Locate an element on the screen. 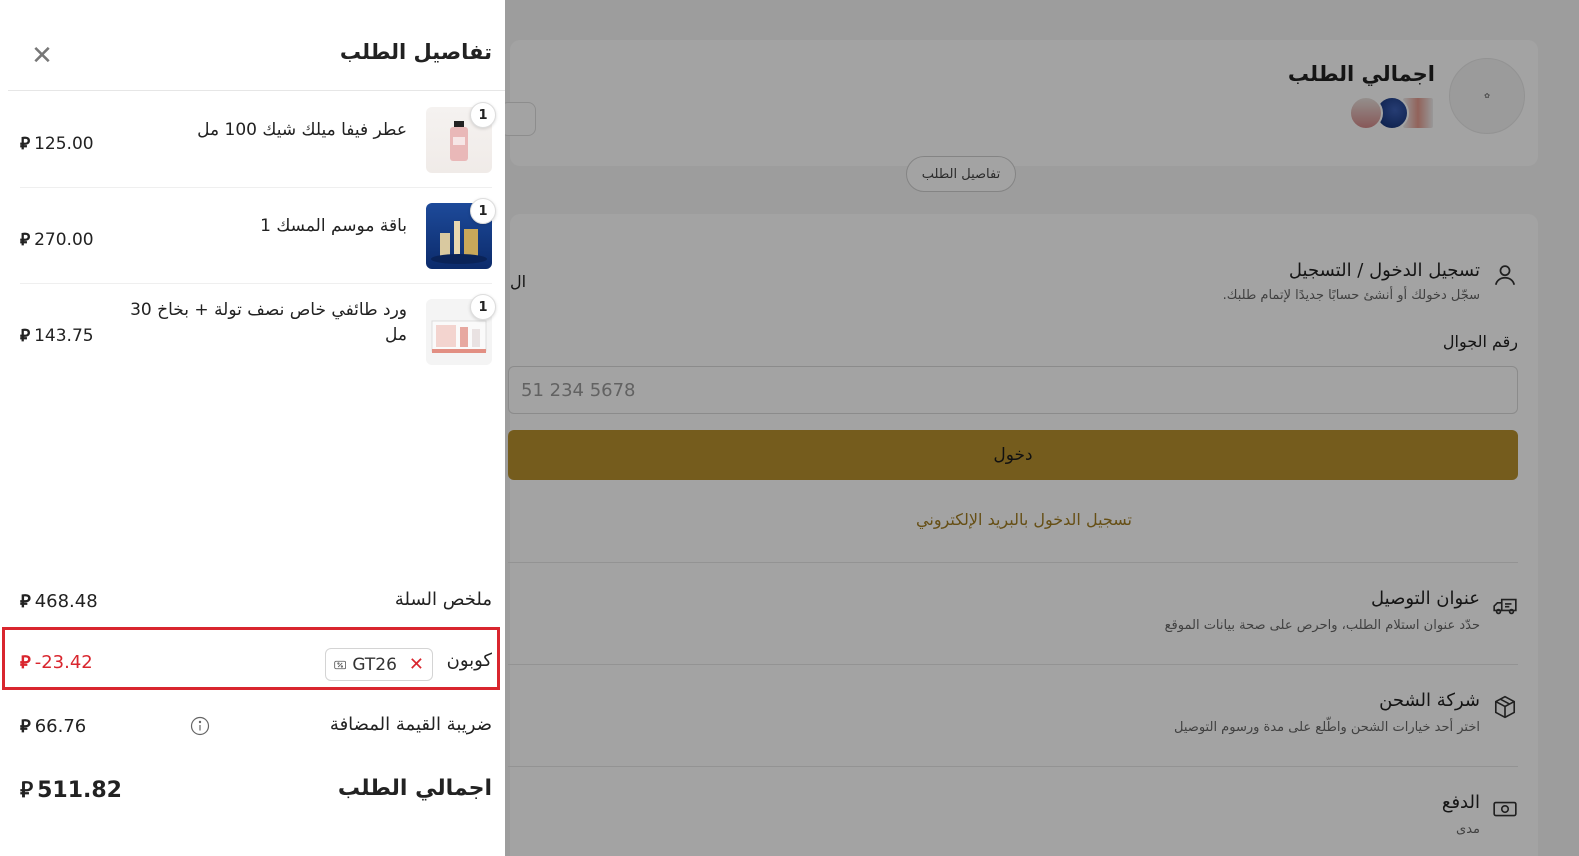  total-row: اجمالي الطلب ⃁ 511.82 is located at coordinates (256, 791).